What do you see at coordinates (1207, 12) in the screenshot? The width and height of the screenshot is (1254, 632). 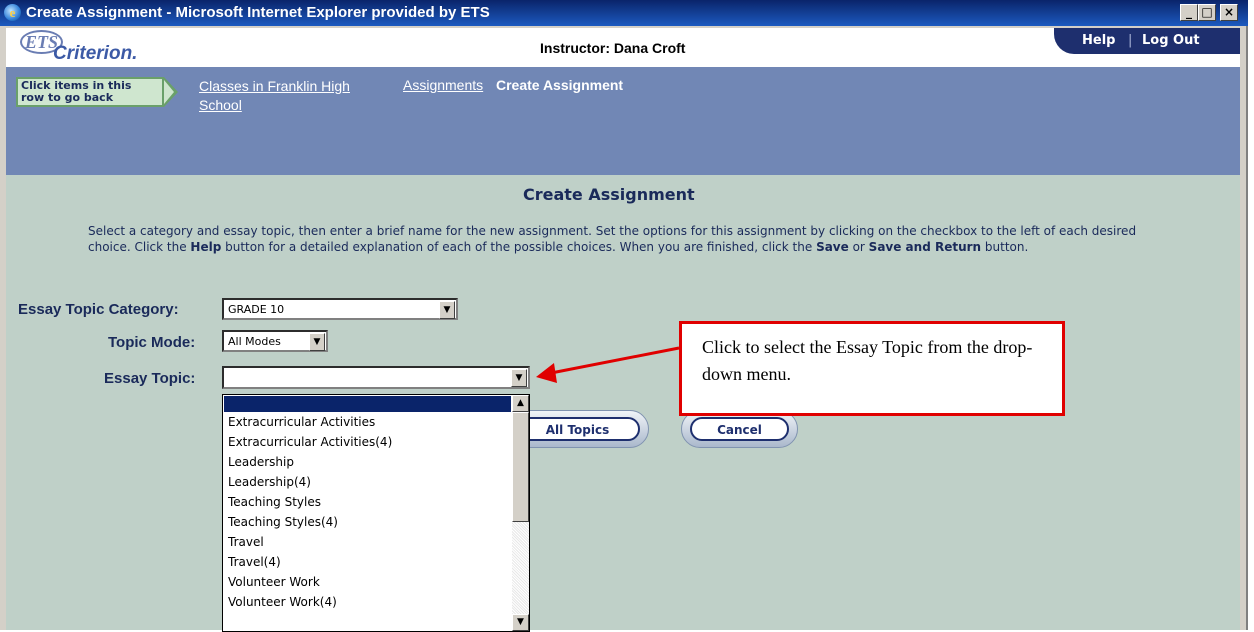 I see `maximize-button: □` at bounding box center [1207, 12].